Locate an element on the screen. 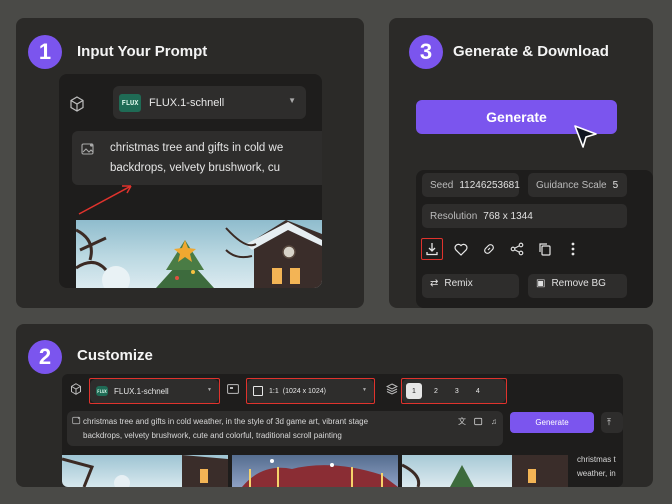 This screenshot has width=672, height=504. heart-icon is located at coordinates (461, 249).